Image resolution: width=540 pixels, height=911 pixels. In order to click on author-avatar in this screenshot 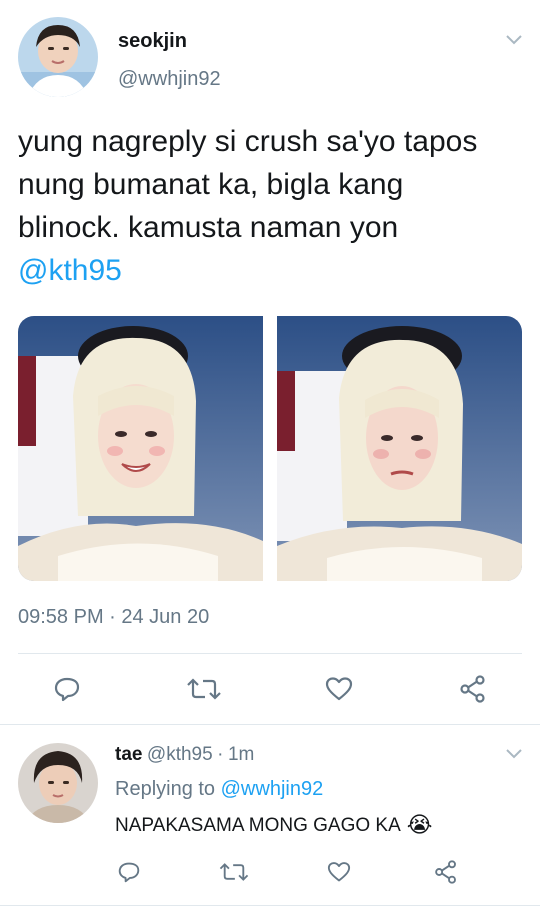, I will do `click(58, 57)`.